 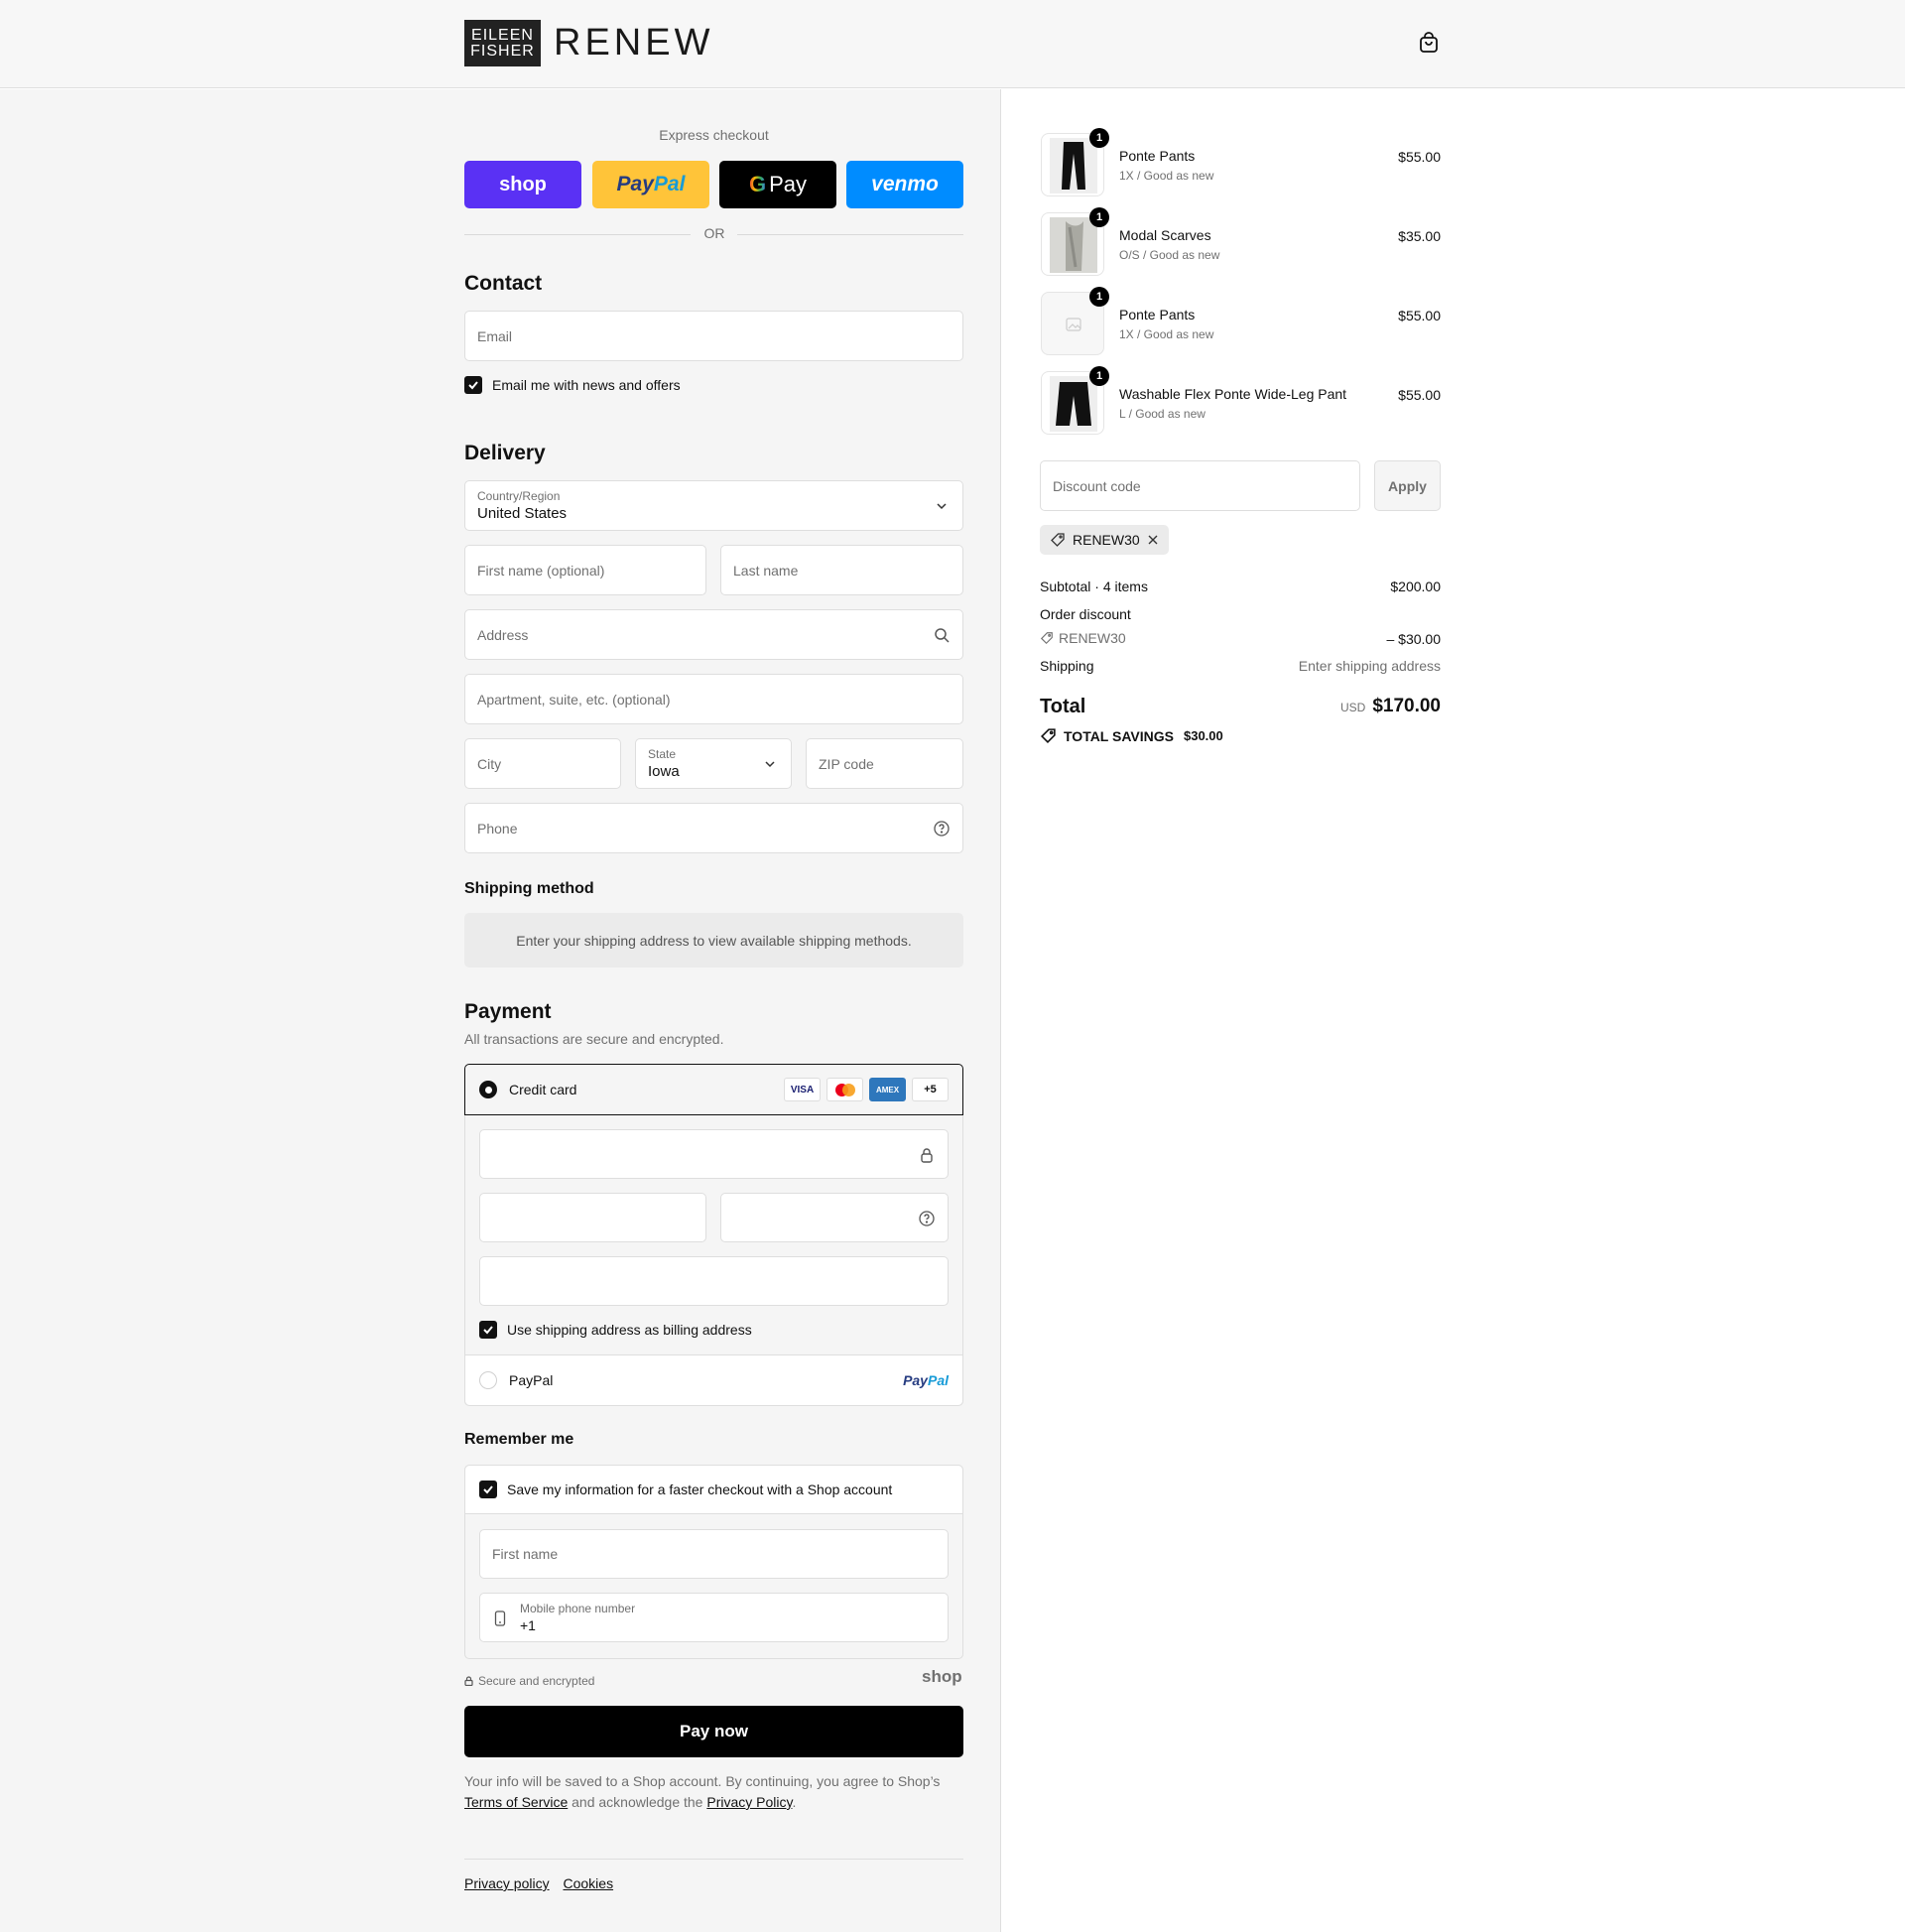 What do you see at coordinates (1352, 707) in the screenshot?
I see `currency-code: USD` at bounding box center [1352, 707].